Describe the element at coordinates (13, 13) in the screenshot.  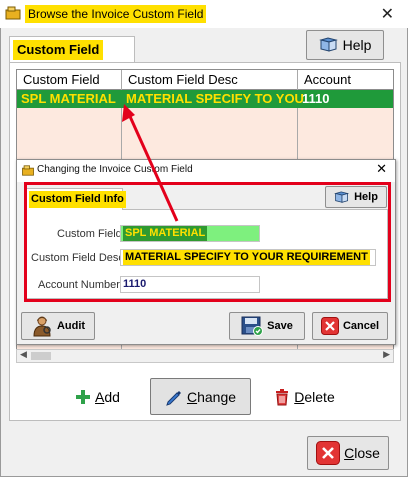
I see `window-app-icon` at that location.